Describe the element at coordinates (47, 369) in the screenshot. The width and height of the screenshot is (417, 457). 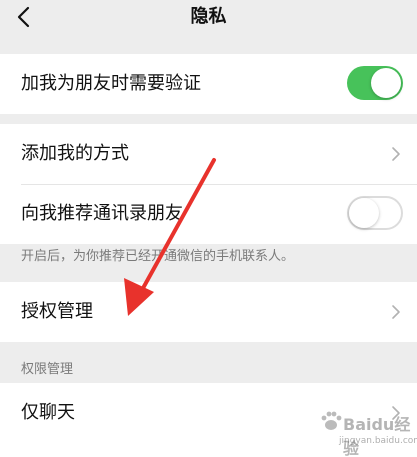
I see `section-header-permissions: 权限管理` at that location.